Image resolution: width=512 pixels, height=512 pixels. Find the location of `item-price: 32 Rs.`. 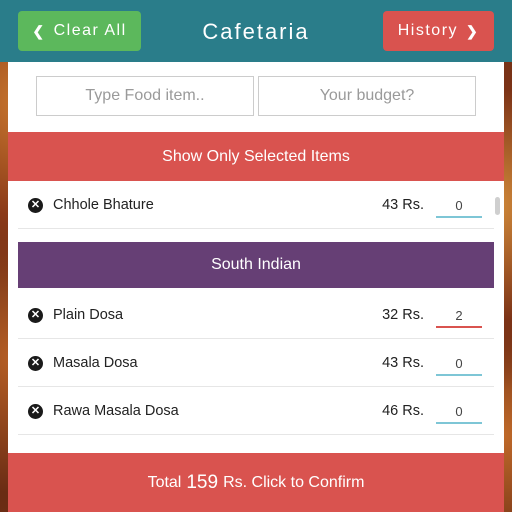

item-price: 32 Rs. is located at coordinates (403, 315).